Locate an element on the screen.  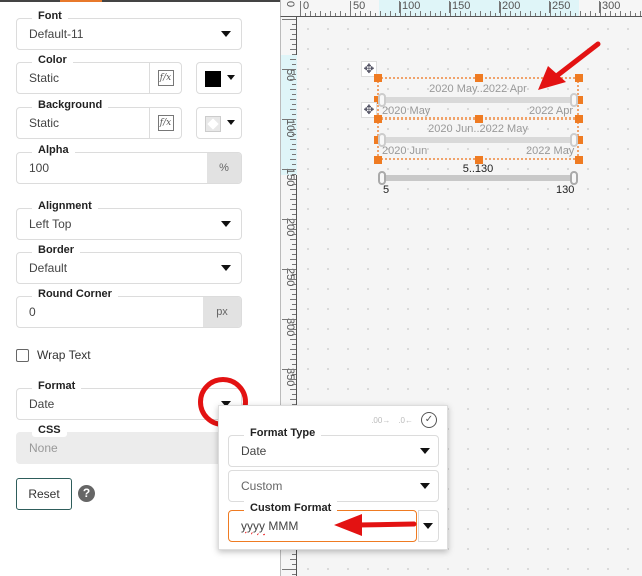
background-label: Background is located at coordinates (70, 105).